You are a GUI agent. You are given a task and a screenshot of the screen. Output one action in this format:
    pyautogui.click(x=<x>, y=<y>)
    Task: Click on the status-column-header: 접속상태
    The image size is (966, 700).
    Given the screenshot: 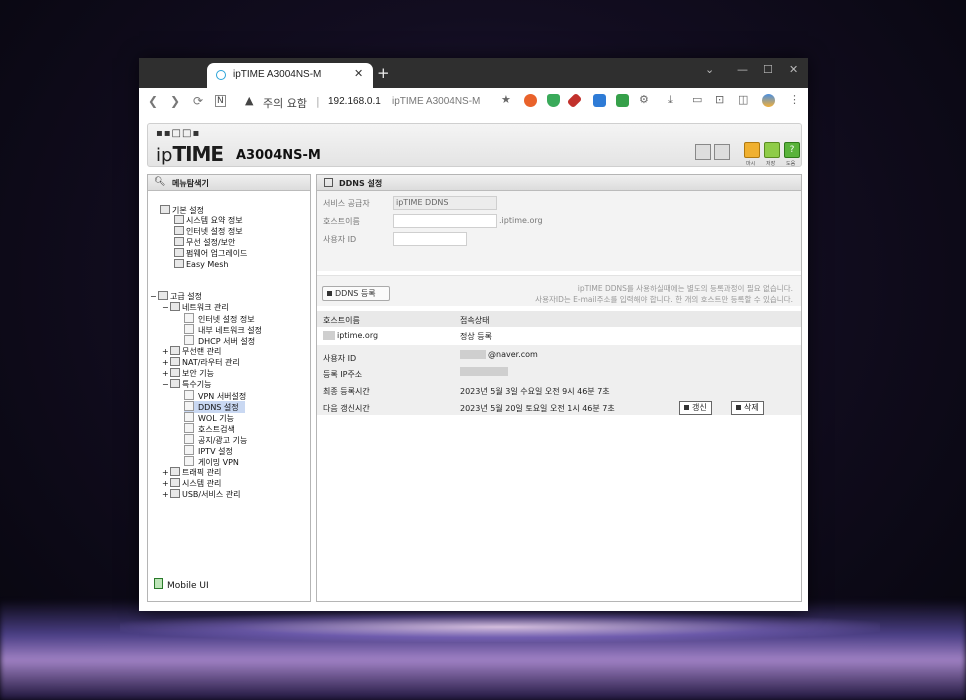 What is the action you would take?
    pyautogui.click(x=475, y=320)
    